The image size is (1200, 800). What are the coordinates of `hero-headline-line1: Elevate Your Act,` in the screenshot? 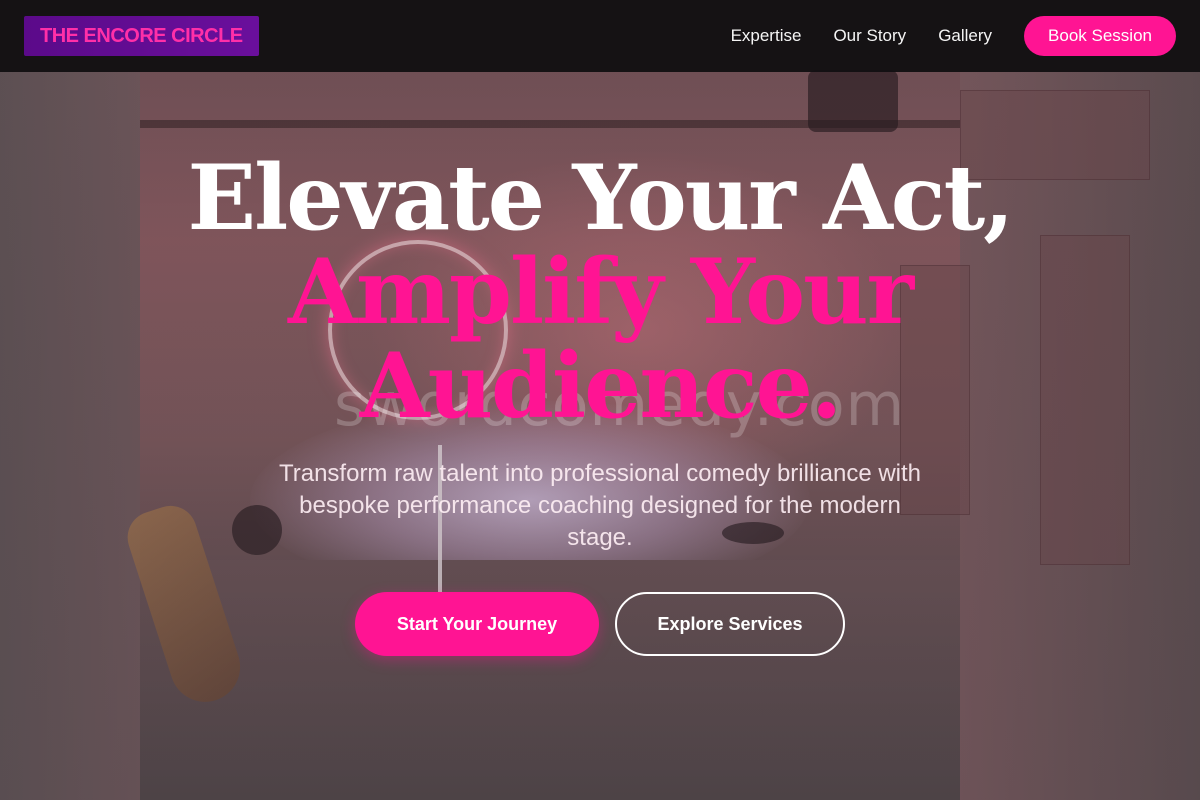 It's located at (601, 198).